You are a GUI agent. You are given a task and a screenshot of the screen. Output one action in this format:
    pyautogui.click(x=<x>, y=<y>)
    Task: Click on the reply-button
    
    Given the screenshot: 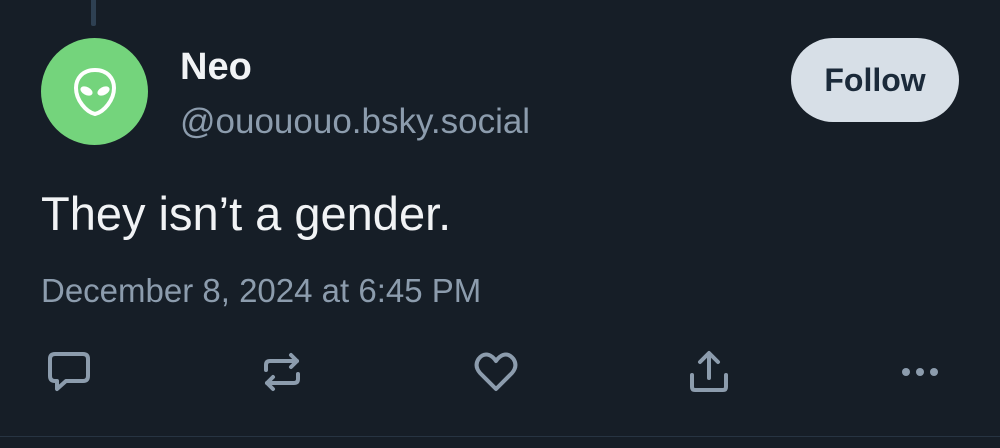 What is the action you would take?
    pyautogui.click(x=69, y=372)
    